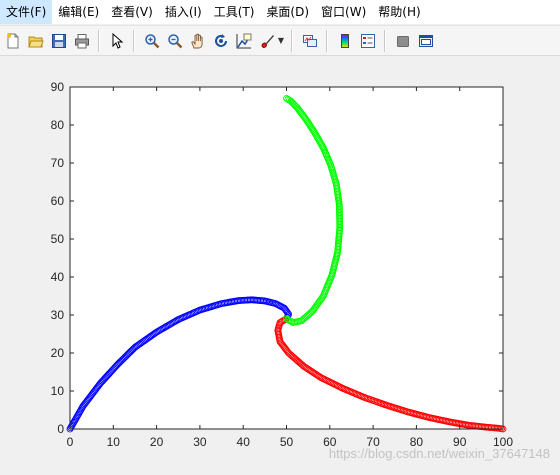 This screenshot has width=560, height=475. Describe the element at coordinates (244, 442) in the screenshot. I see `x-tick-label: 40` at that location.